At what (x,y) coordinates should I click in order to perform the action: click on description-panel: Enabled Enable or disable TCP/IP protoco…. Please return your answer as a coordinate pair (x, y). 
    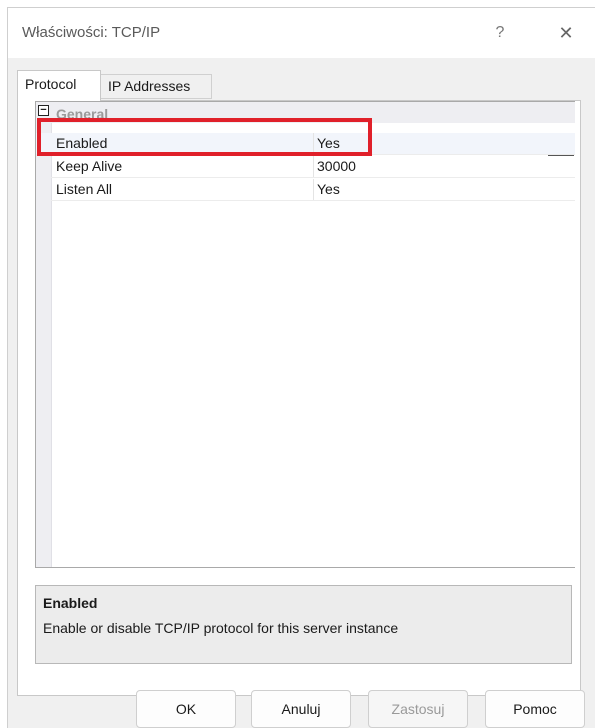
    Looking at the image, I should click on (303, 624).